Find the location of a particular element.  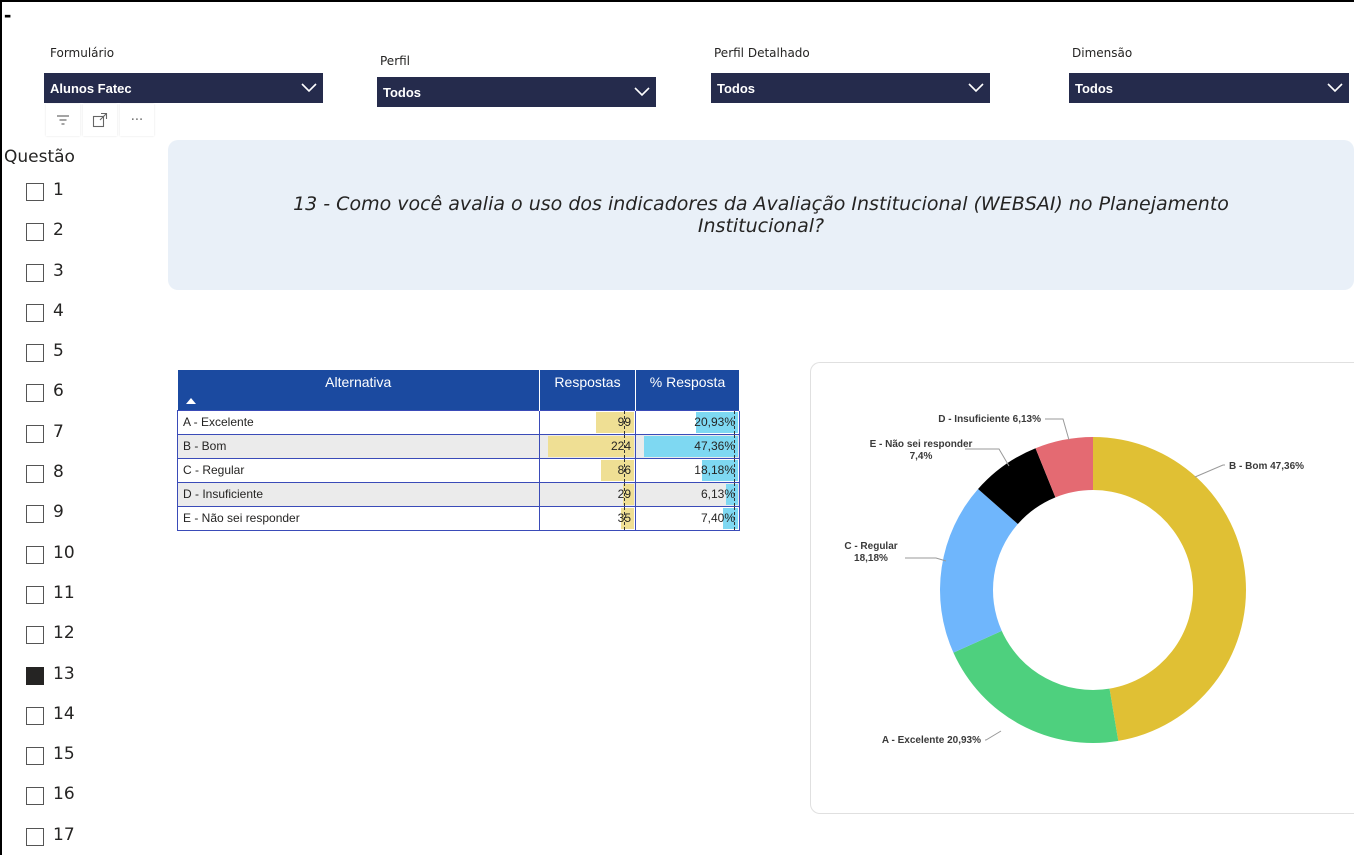

questao-list: 1 2 3 4 5 6 7 8 9 10 11 12 13 14 15 16 17 is located at coordinates (50, 522).